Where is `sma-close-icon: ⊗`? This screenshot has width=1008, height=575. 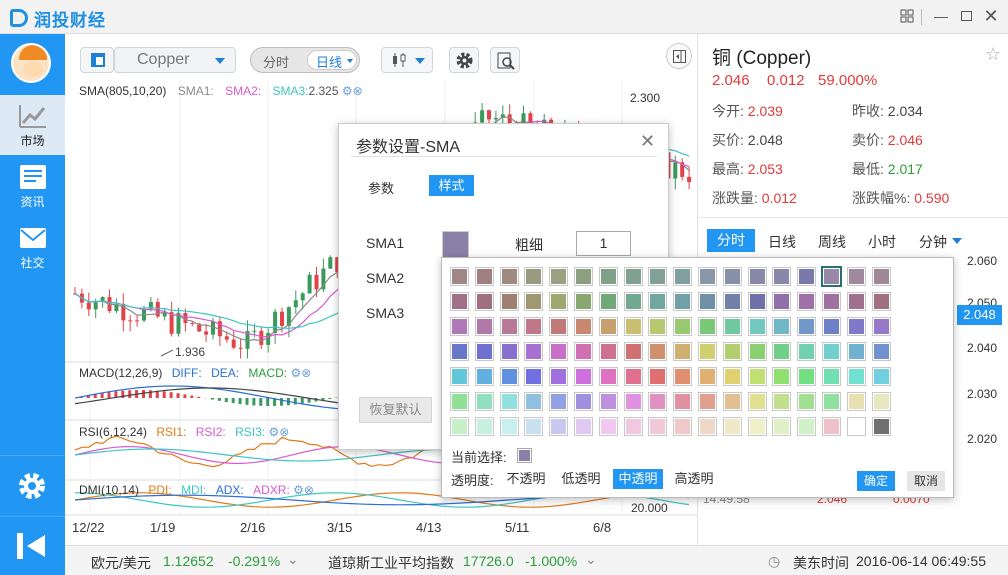
sma-close-icon: ⊗ is located at coordinates (358, 91).